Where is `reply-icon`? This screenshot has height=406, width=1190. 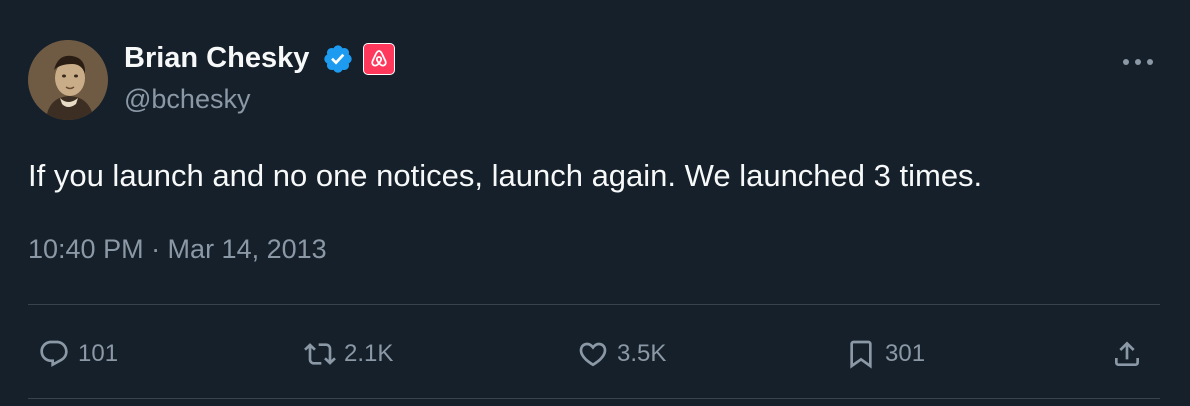 reply-icon is located at coordinates (54, 353).